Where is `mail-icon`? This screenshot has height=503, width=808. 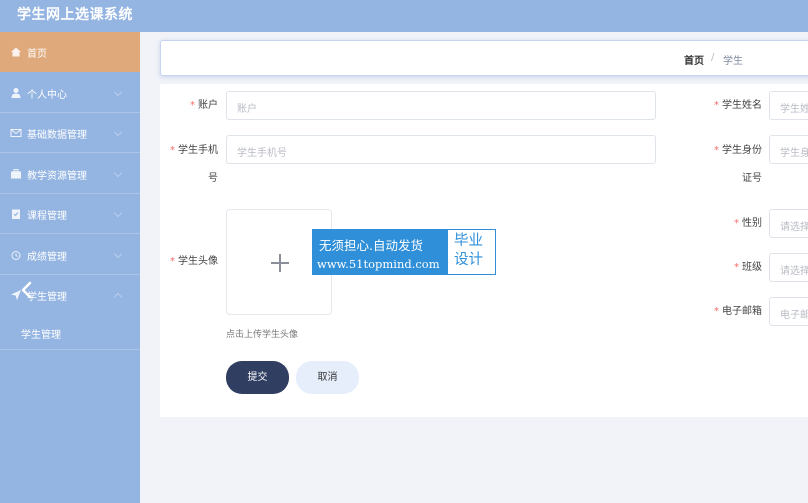 mail-icon is located at coordinates (16, 133).